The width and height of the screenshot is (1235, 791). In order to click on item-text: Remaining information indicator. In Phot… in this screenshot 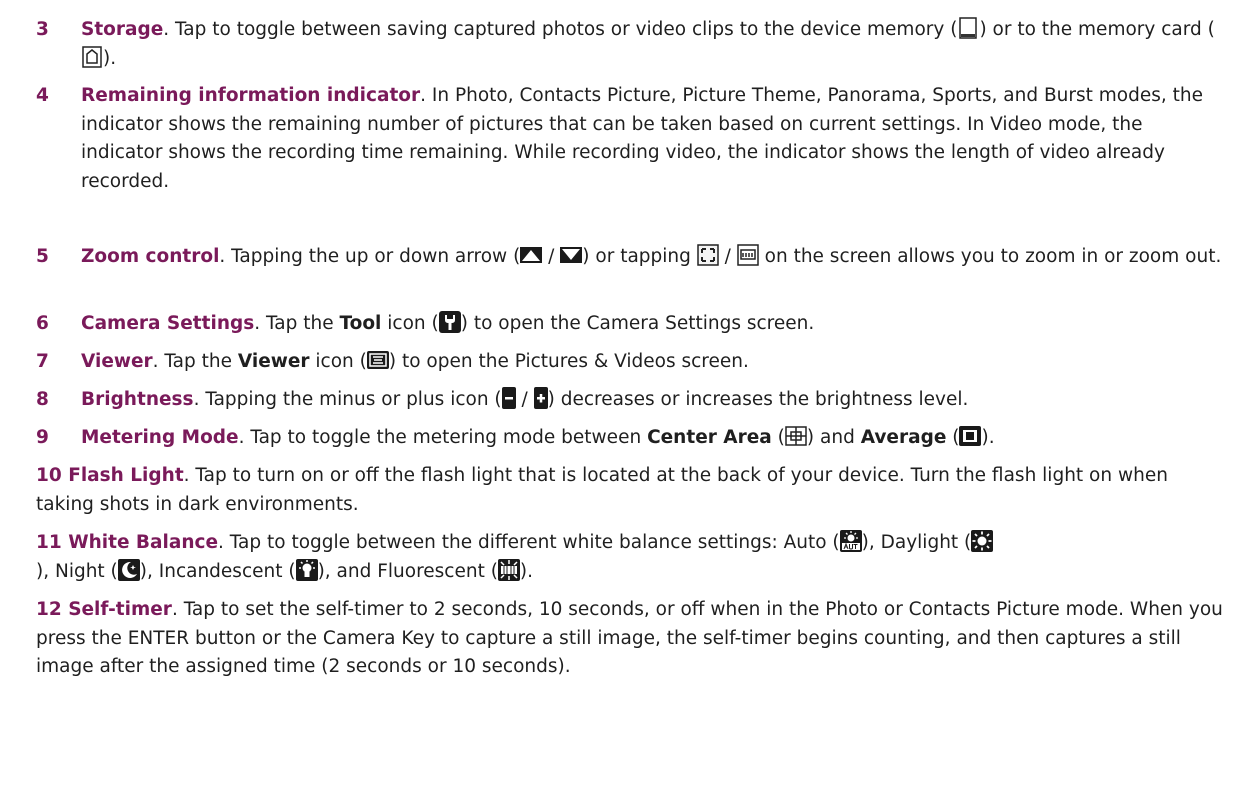, I will do `click(642, 138)`.